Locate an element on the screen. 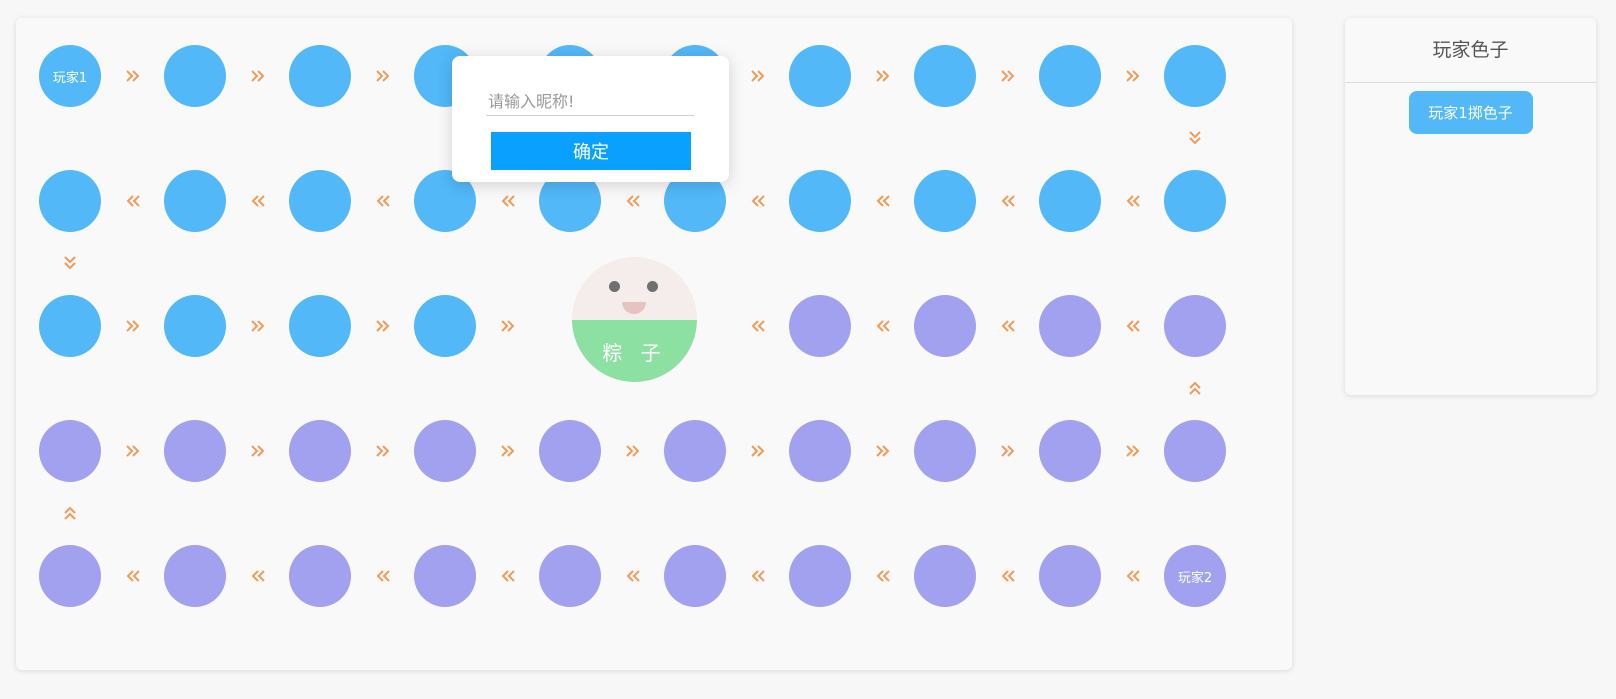 The height and width of the screenshot is (699, 1616). nickname-dialog: 确定 is located at coordinates (590, 119).